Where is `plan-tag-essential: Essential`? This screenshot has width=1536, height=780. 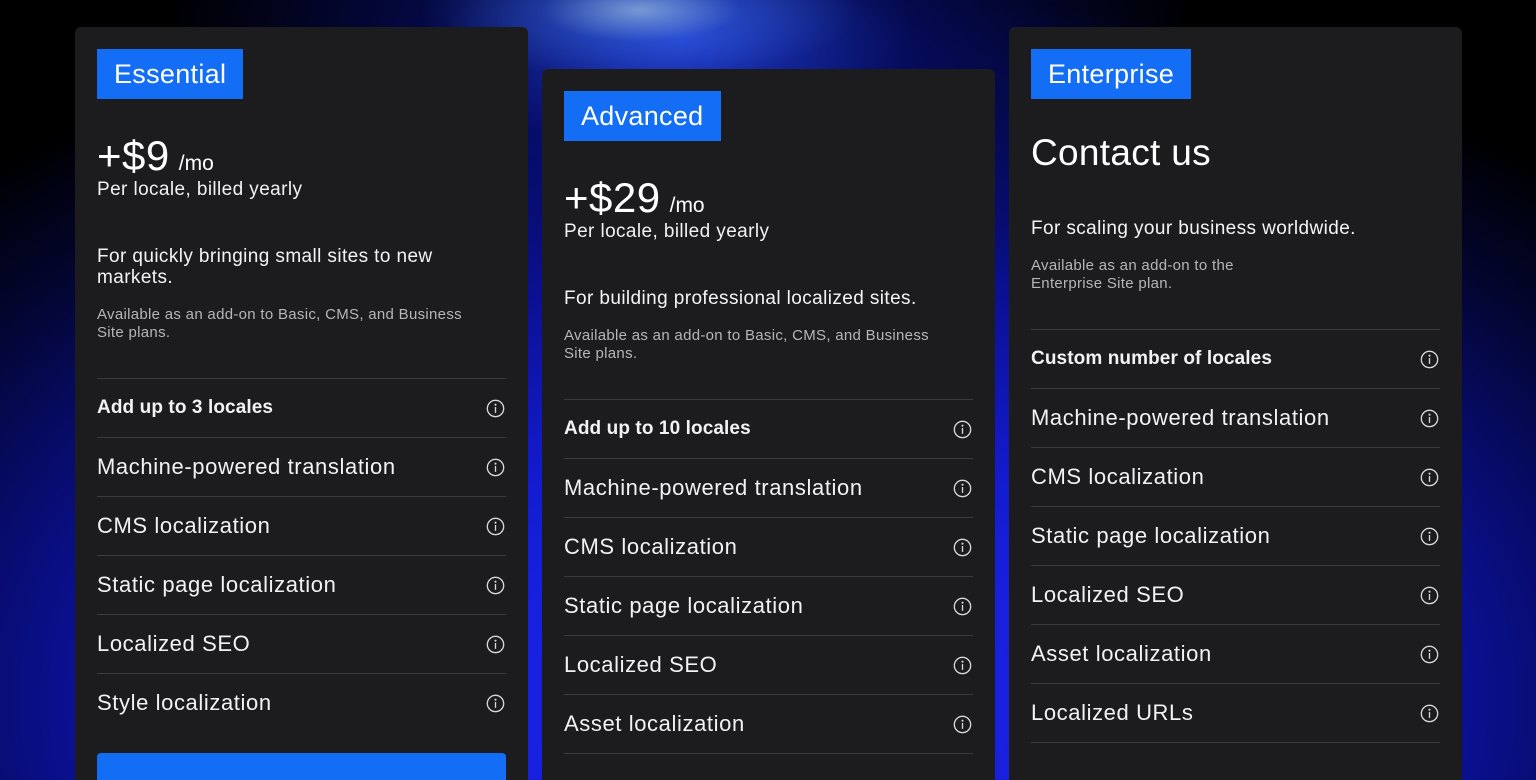 plan-tag-essential: Essential is located at coordinates (170, 74).